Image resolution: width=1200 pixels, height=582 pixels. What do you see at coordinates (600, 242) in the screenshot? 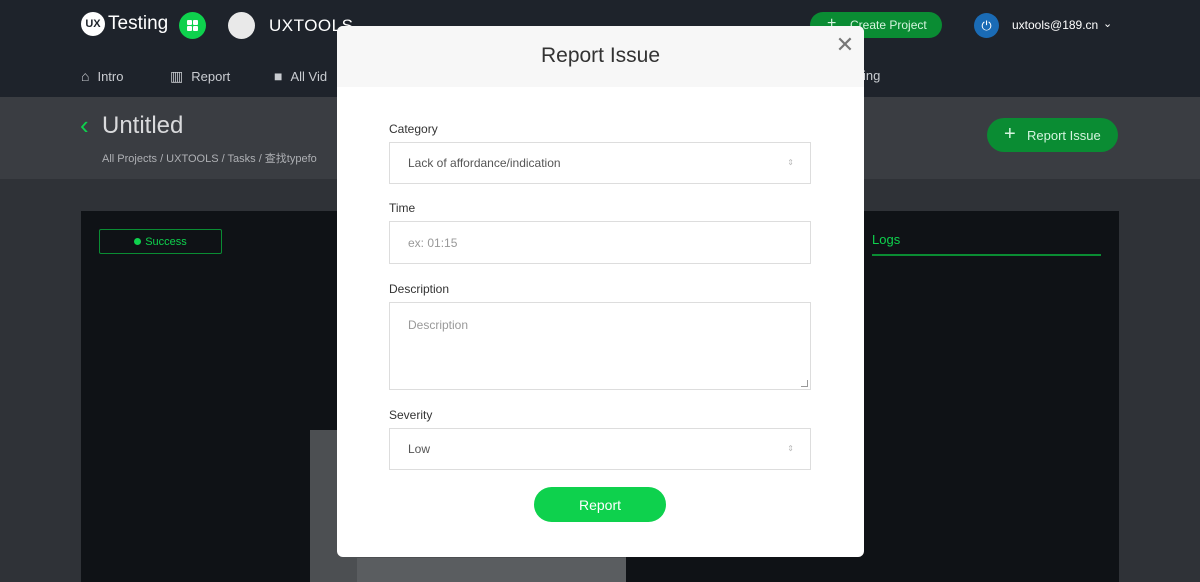
I see `time-input: ex: 01:15` at bounding box center [600, 242].